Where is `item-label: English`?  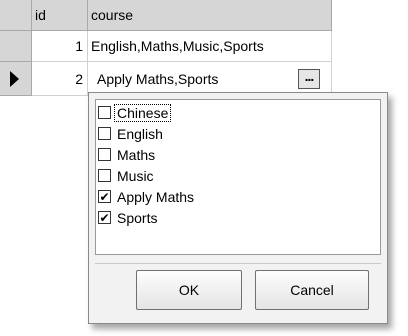 item-label: English is located at coordinates (140, 133).